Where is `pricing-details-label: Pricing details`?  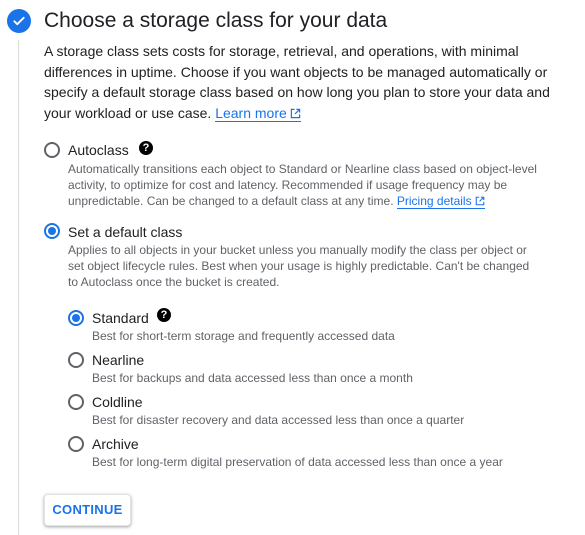
pricing-details-label: Pricing details is located at coordinates (434, 201).